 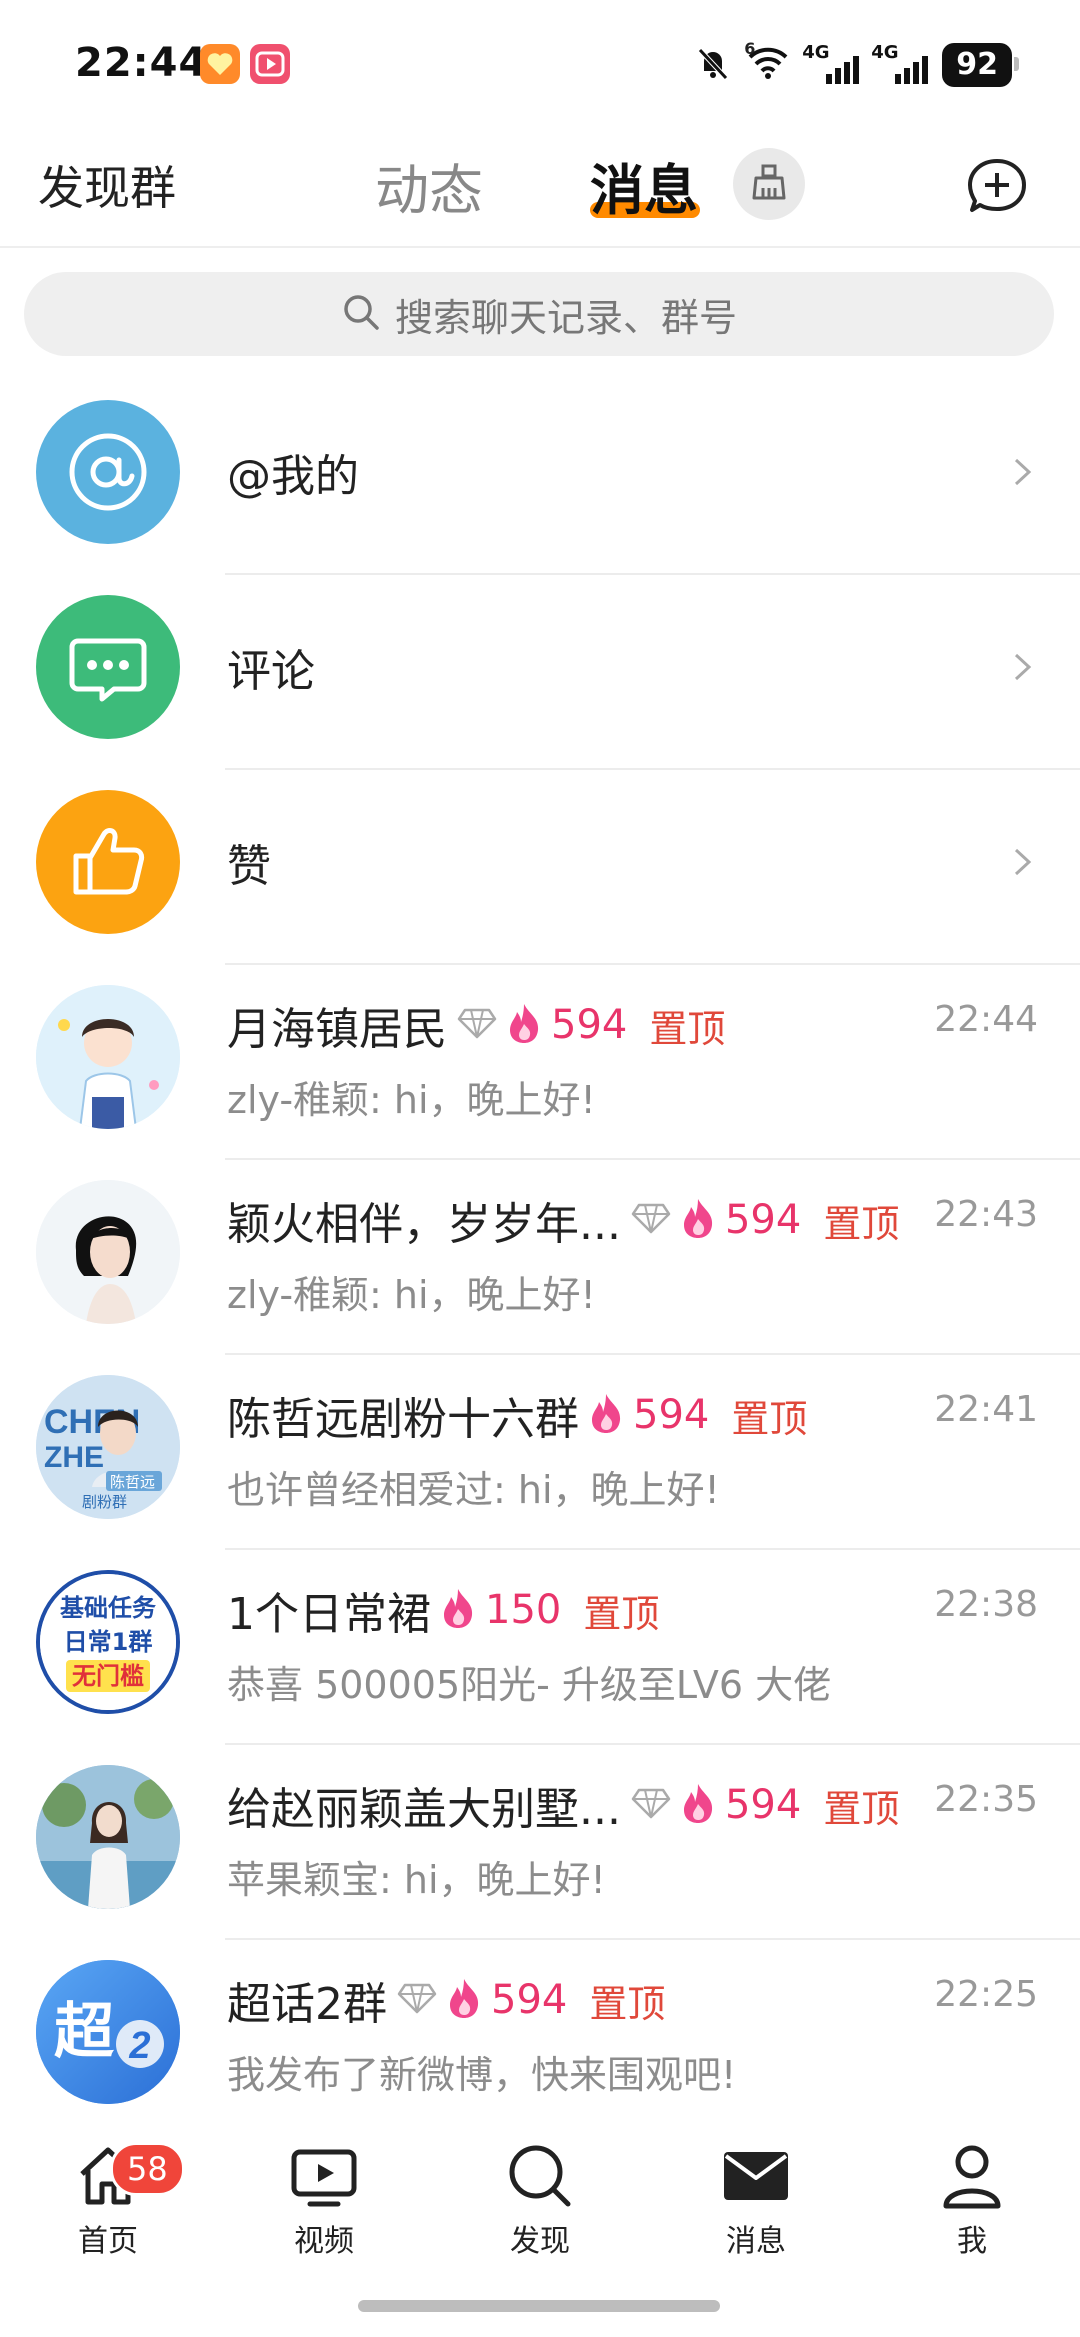 I want to click on nav-messages: 消息, so click(x=756, y=2200).